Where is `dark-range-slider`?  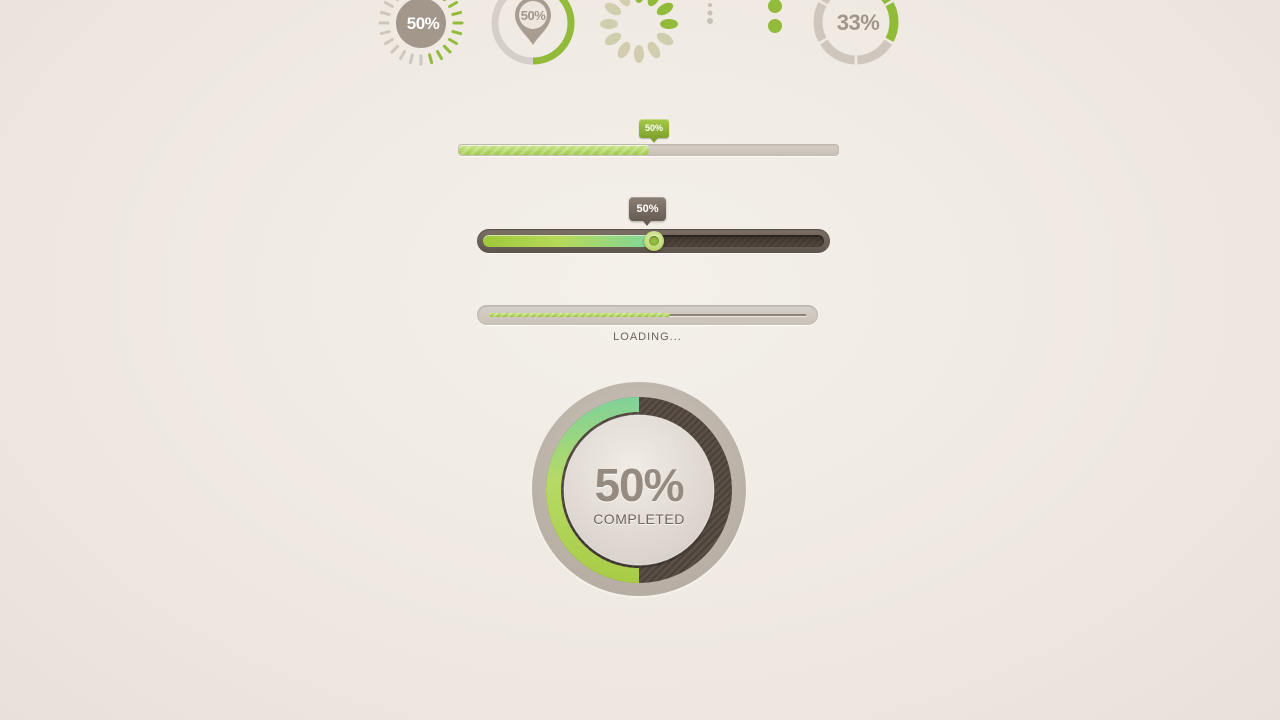 dark-range-slider is located at coordinates (653, 241).